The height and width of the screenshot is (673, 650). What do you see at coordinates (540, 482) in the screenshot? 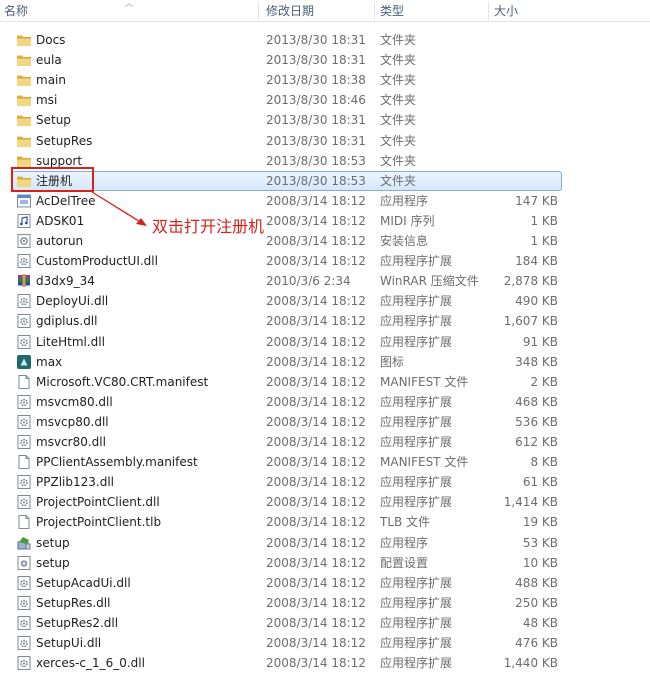
I see `file-size: 61 KB` at bounding box center [540, 482].